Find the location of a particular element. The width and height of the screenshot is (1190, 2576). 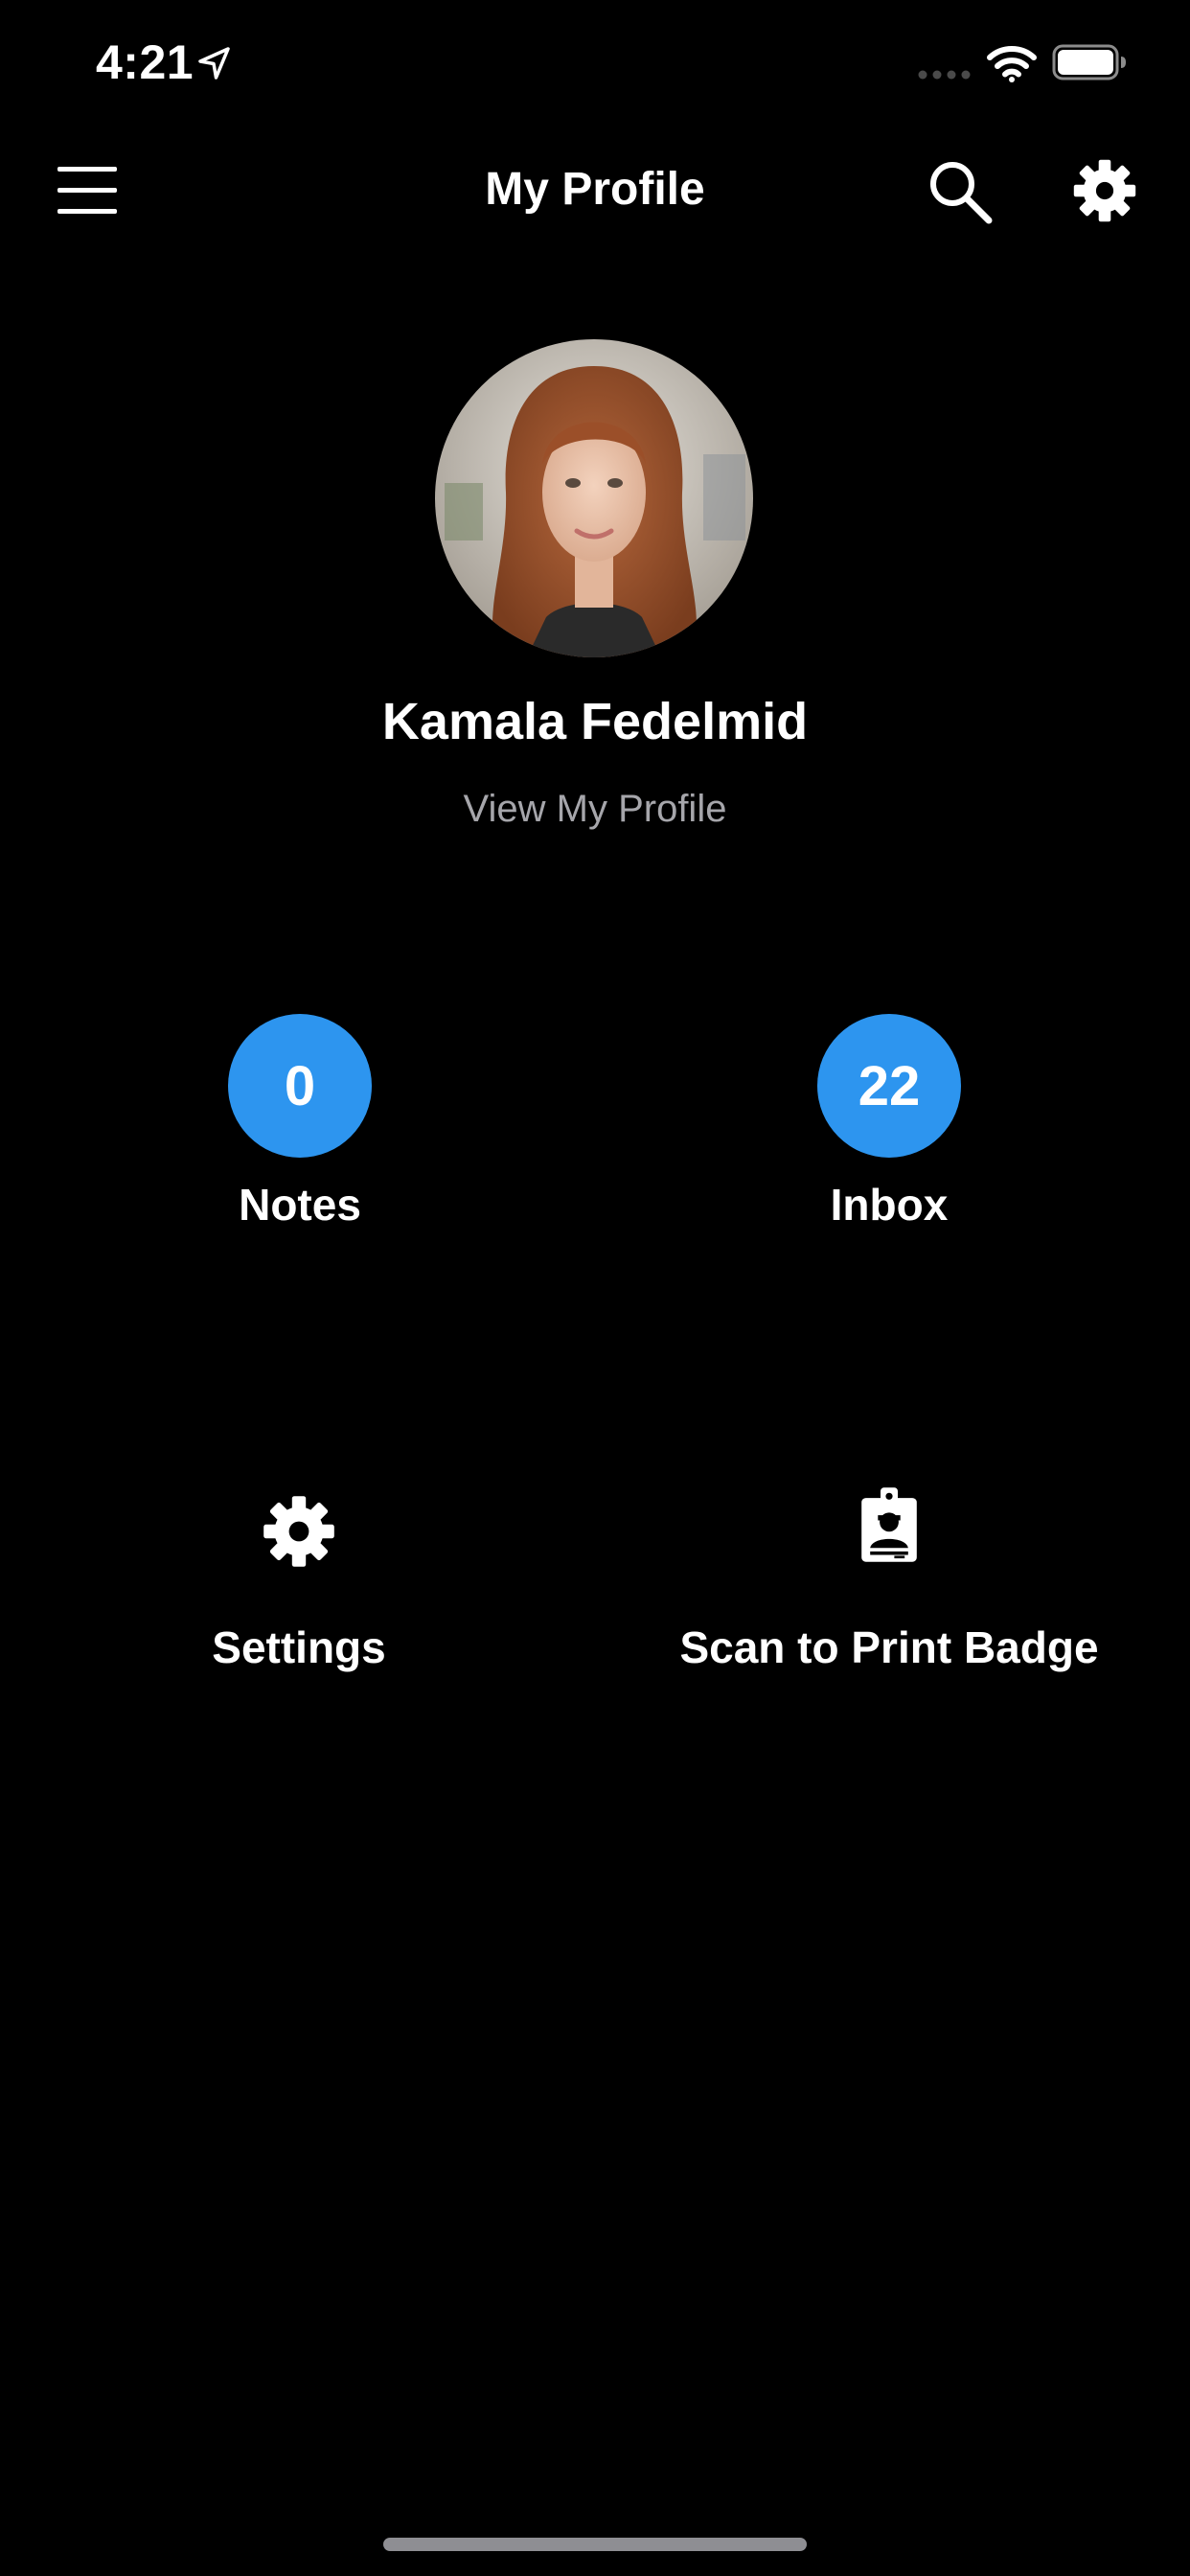

scan-to-print-badge-button: Scan to Print Badge is located at coordinates (889, 1590).